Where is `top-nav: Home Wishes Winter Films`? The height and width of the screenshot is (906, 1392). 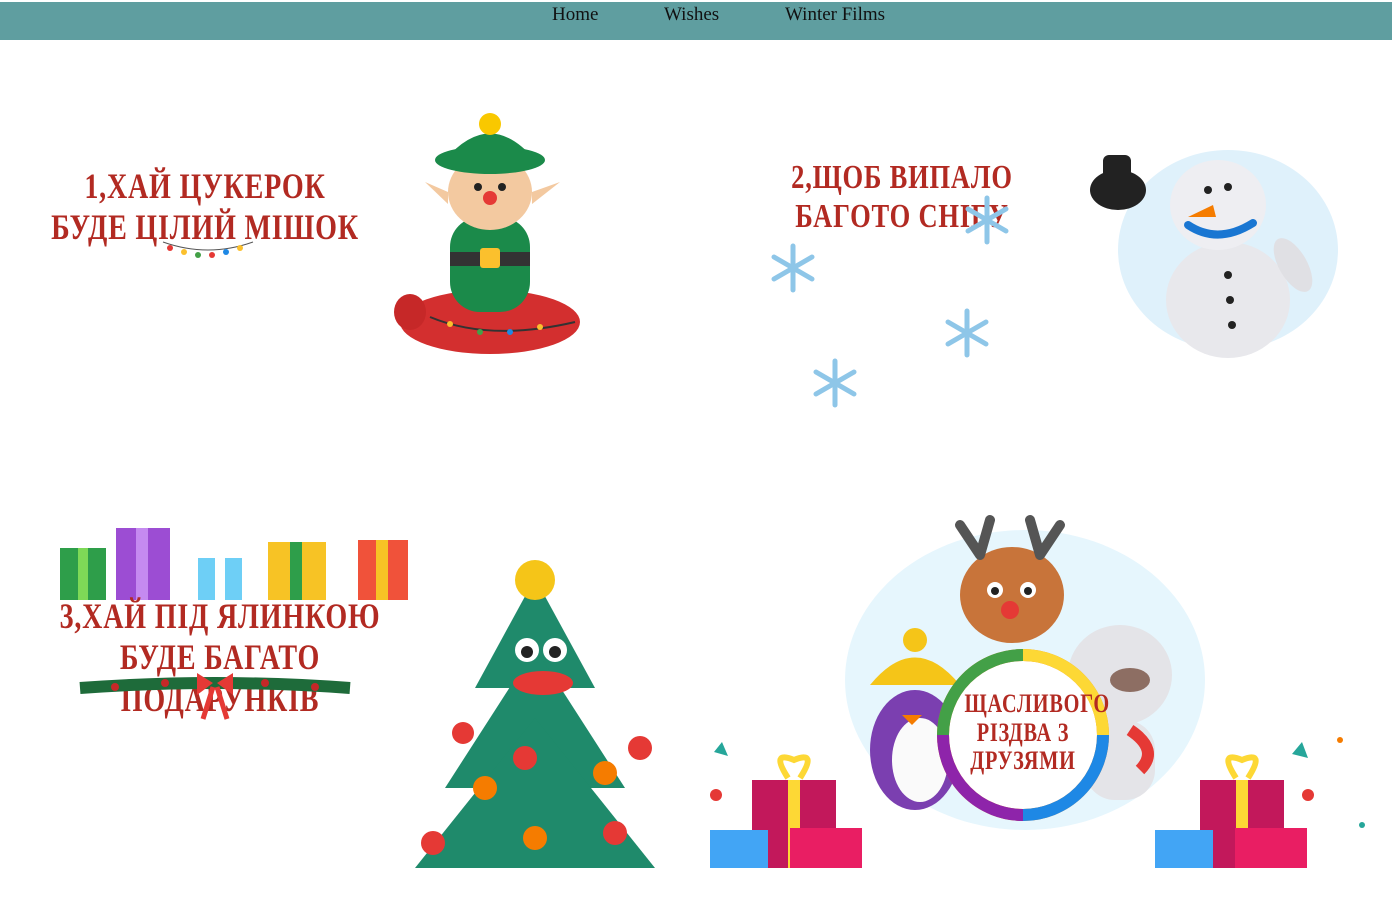 top-nav: Home Wishes Winter Films is located at coordinates (696, 21).